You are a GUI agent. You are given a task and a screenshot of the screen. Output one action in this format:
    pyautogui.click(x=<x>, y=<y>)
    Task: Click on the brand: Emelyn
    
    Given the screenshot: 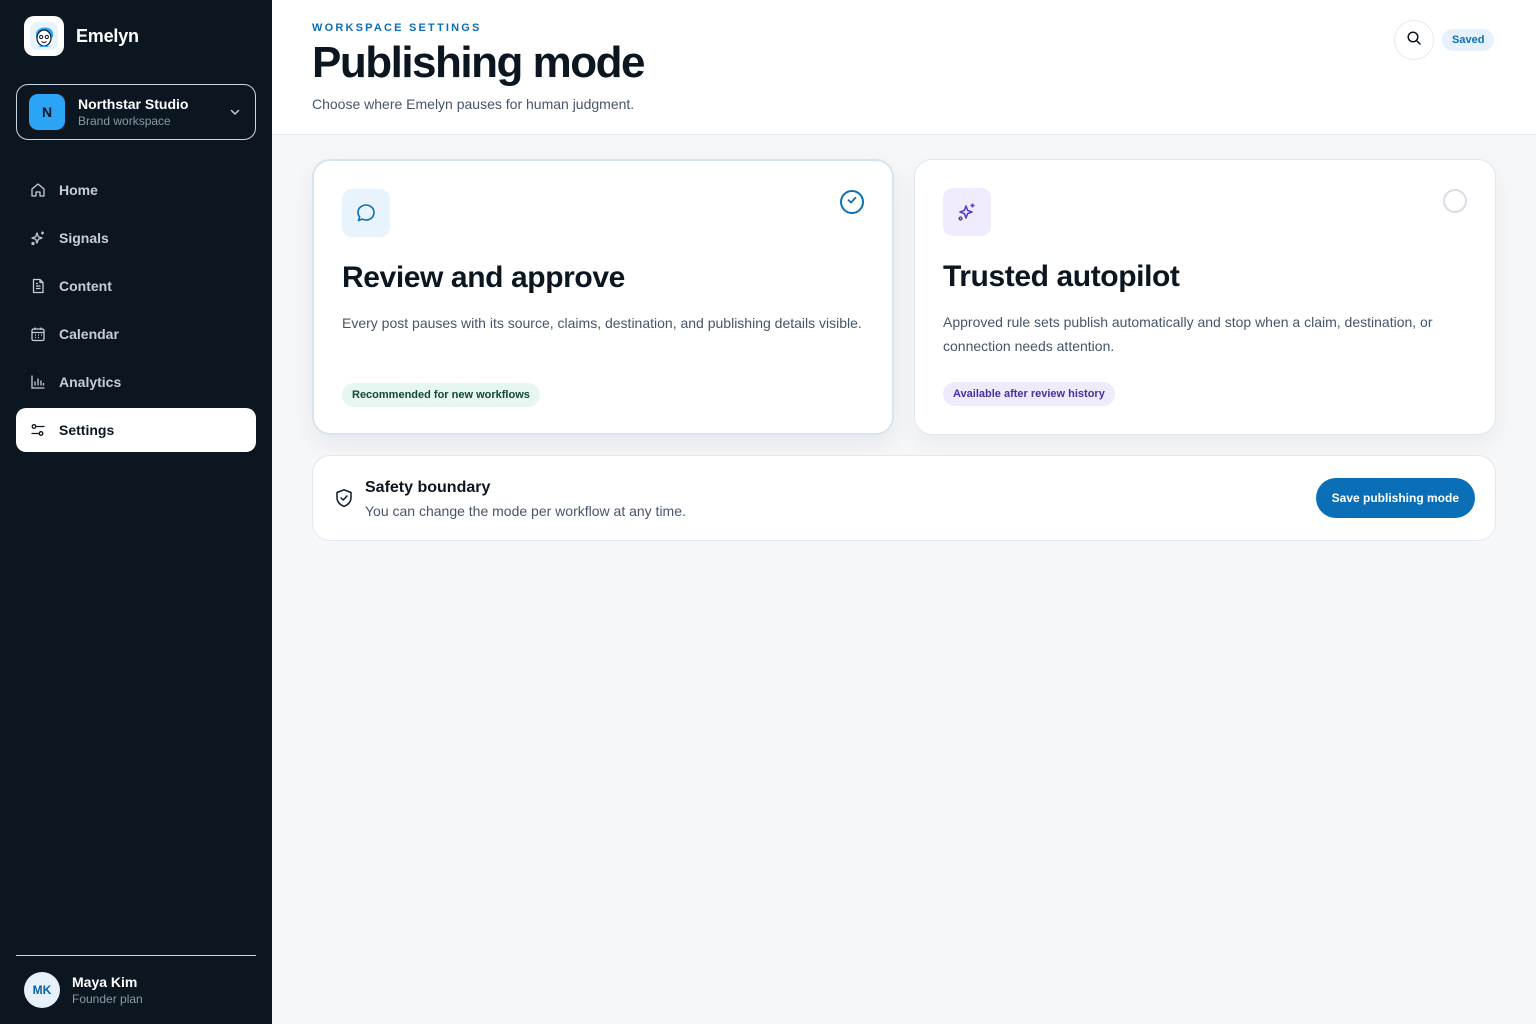 What is the action you would take?
    pyautogui.click(x=81, y=36)
    